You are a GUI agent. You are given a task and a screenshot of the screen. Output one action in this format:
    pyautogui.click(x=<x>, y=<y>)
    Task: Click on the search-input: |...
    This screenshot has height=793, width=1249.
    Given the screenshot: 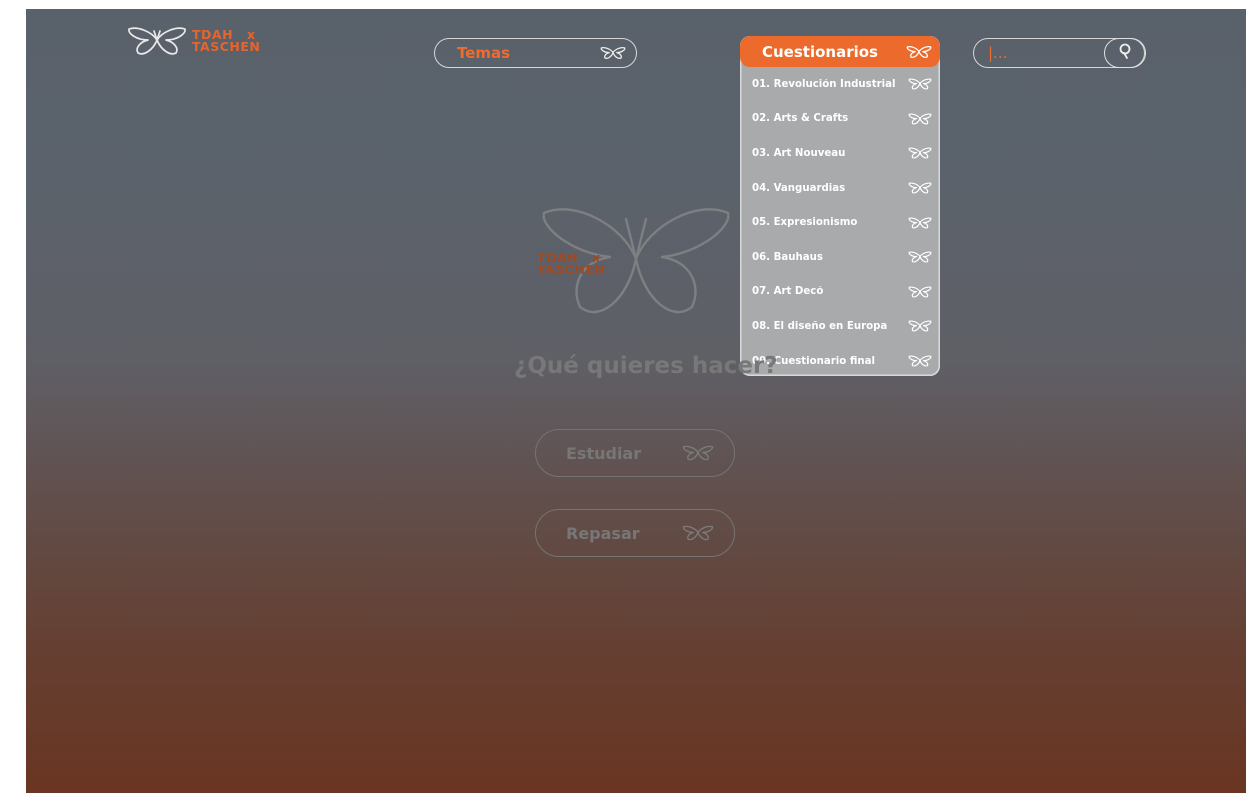 What is the action you would take?
    pyautogui.click(x=997, y=53)
    